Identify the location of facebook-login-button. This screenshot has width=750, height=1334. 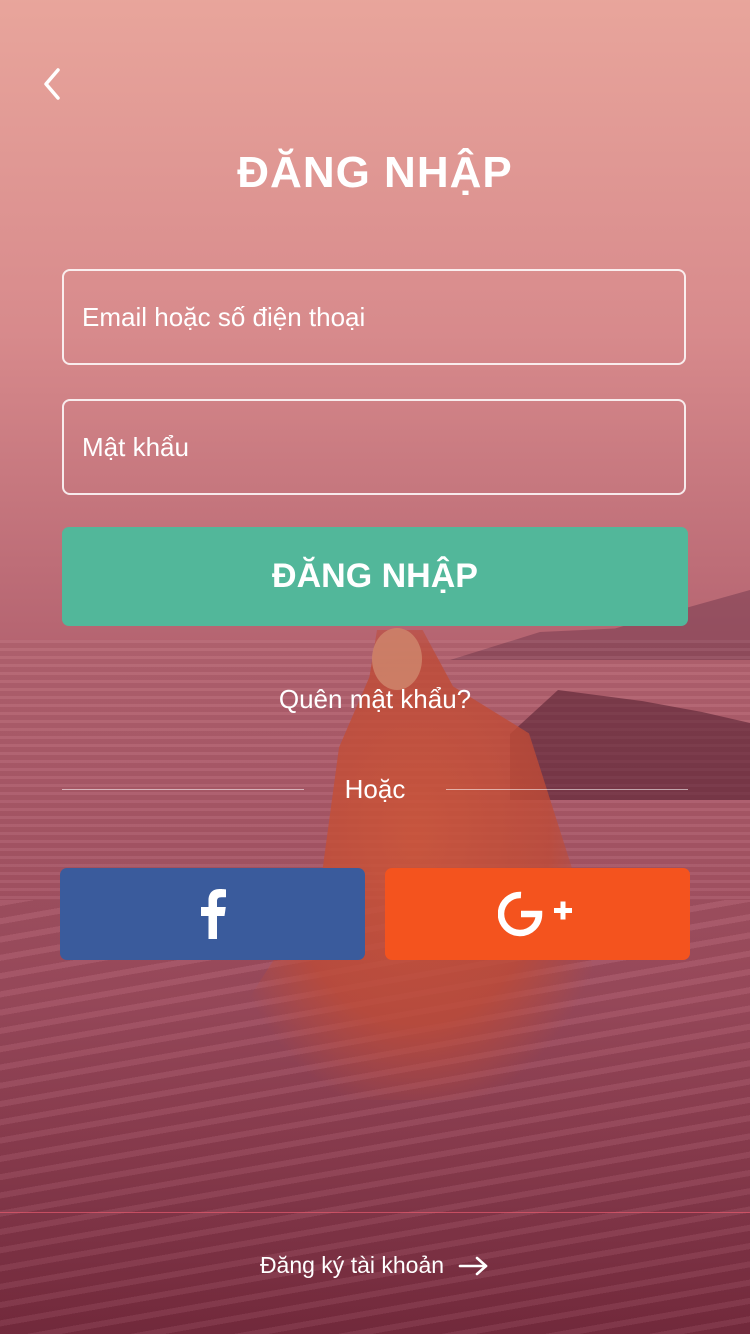
(212, 914).